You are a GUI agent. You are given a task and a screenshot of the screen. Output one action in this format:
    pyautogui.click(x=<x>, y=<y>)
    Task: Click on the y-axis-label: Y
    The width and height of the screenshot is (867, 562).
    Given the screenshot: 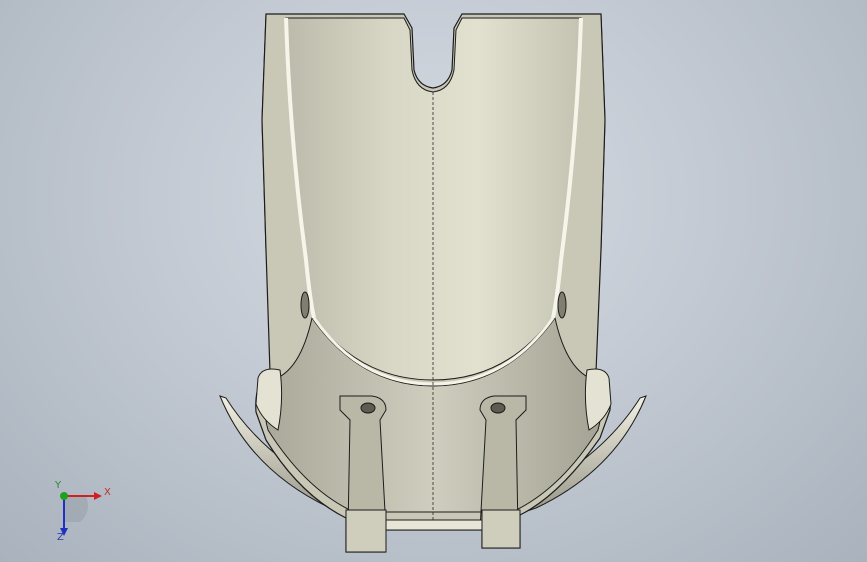 What is the action you would take?
    pyautogui.click(x=58, y=485)
    